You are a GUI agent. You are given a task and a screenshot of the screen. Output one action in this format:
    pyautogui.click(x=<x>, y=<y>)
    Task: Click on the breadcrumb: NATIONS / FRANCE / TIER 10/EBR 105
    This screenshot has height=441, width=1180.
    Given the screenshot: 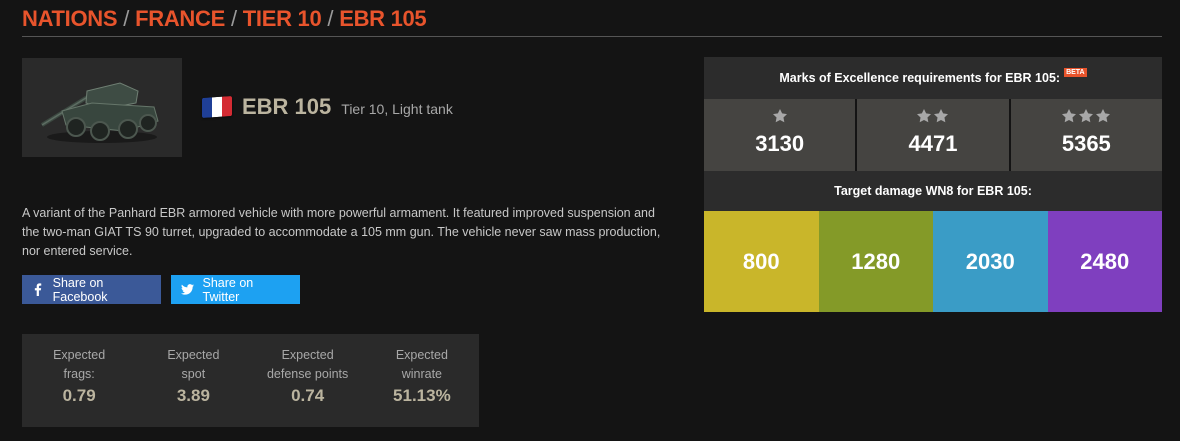 What is the action you would take?
    pyautogui.click(x=224, y=19)
    